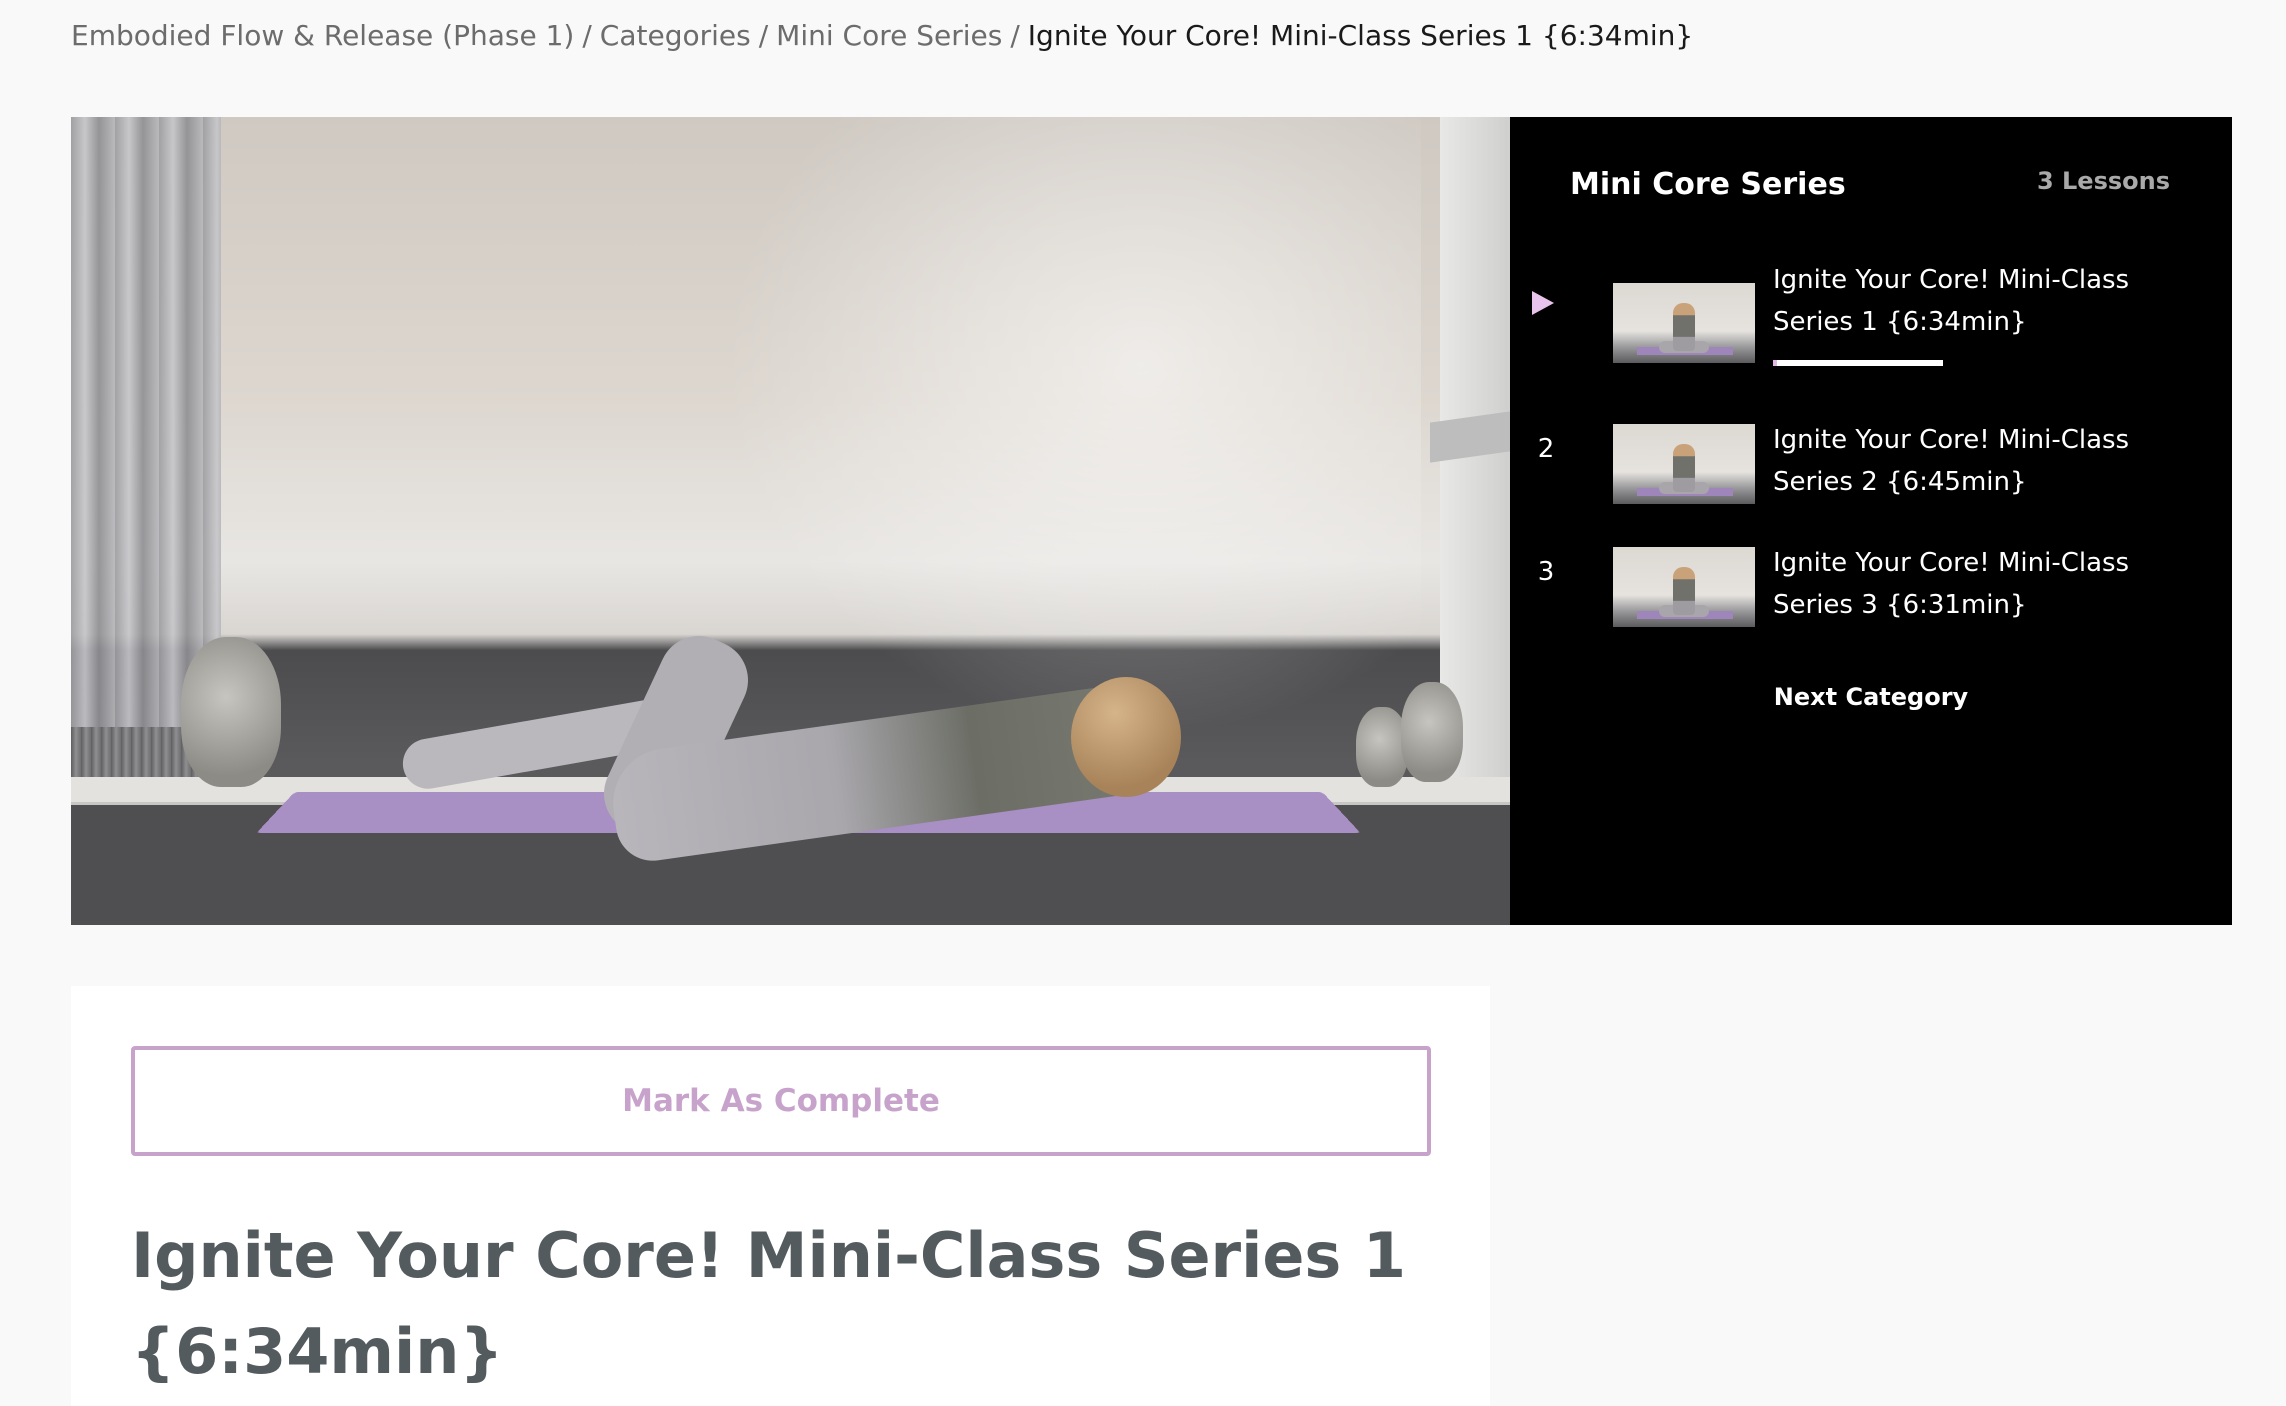 This screenshot has height=1406, width=2286. Describe the element at coordinates (675, 35) in the screenshot. I see `breadcrumb-link-categories: Categories` at that location.